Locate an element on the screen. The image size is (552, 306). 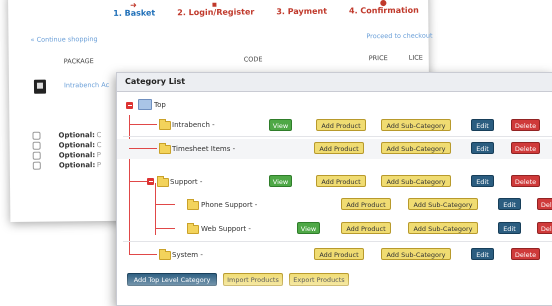
package-name-link: Intrabench Ac is located at coordinates (86, 85).